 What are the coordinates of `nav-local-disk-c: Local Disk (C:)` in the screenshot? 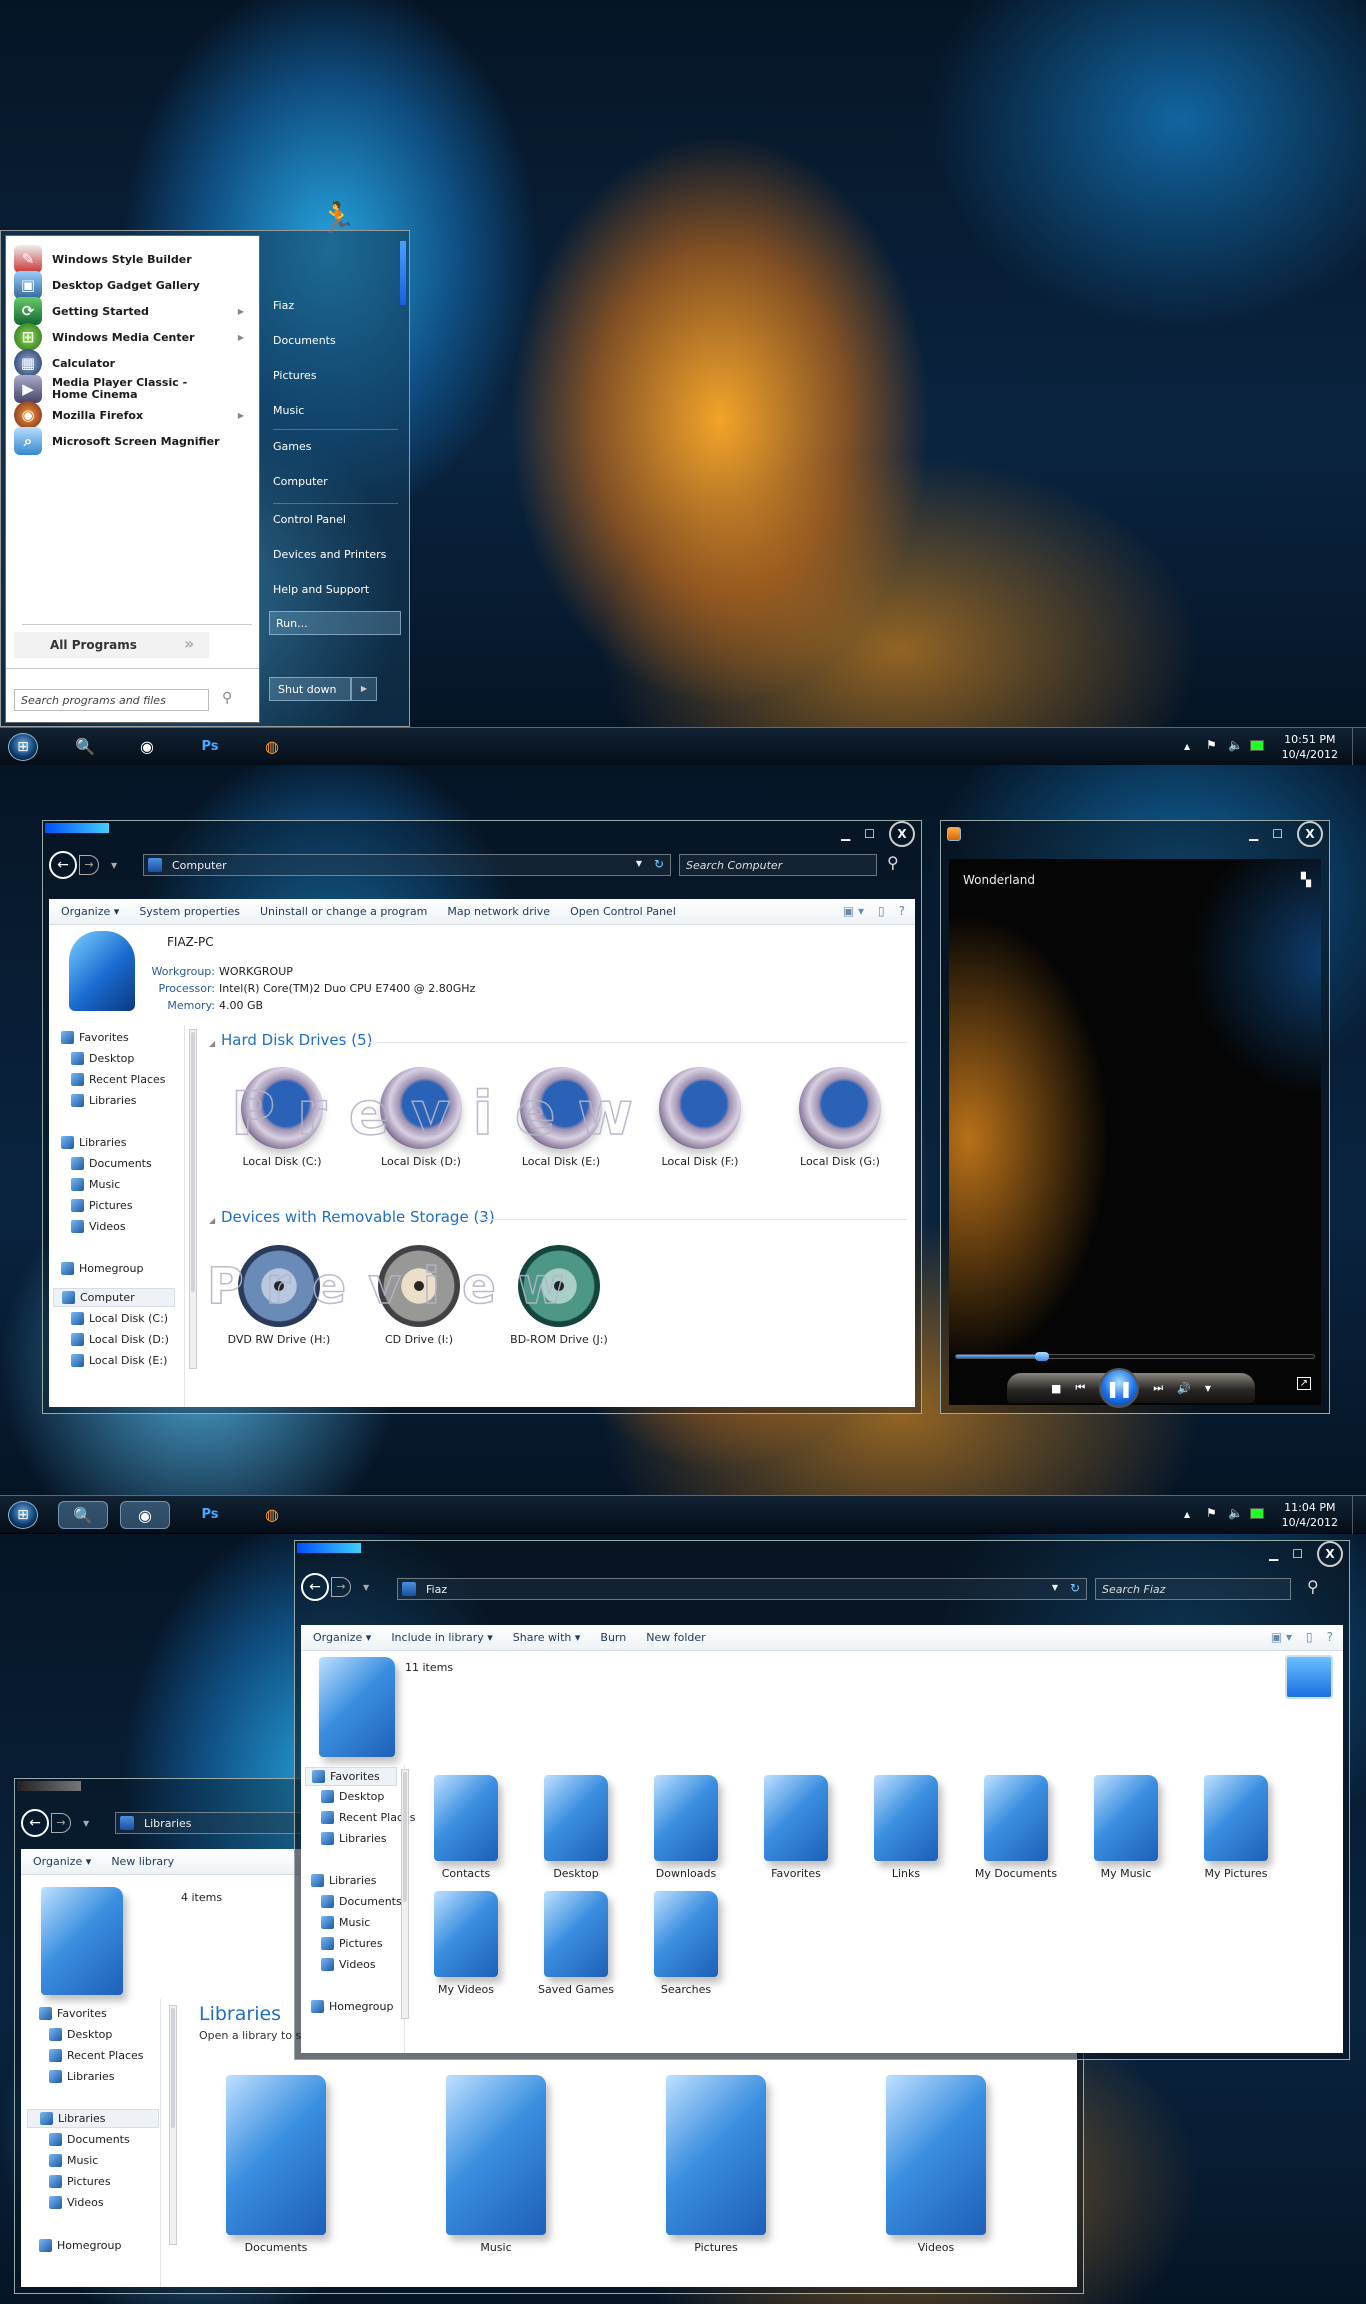 It's located at (119, 1318).